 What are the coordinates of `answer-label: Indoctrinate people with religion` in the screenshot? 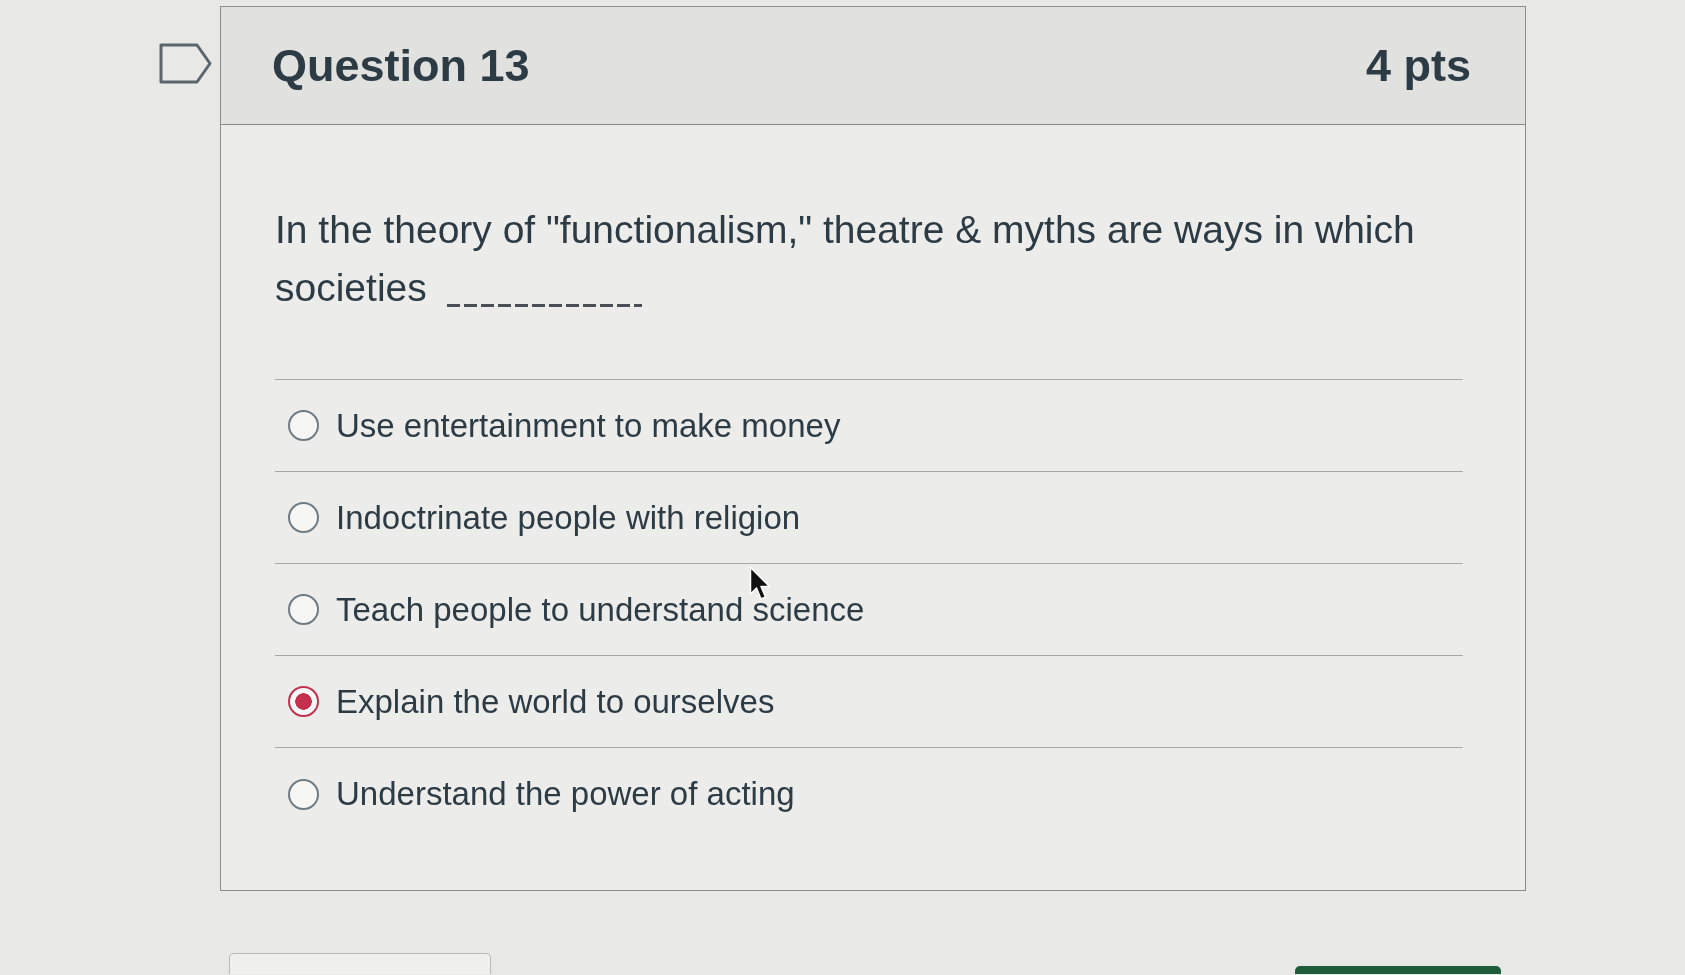 It's located at (568, 517).